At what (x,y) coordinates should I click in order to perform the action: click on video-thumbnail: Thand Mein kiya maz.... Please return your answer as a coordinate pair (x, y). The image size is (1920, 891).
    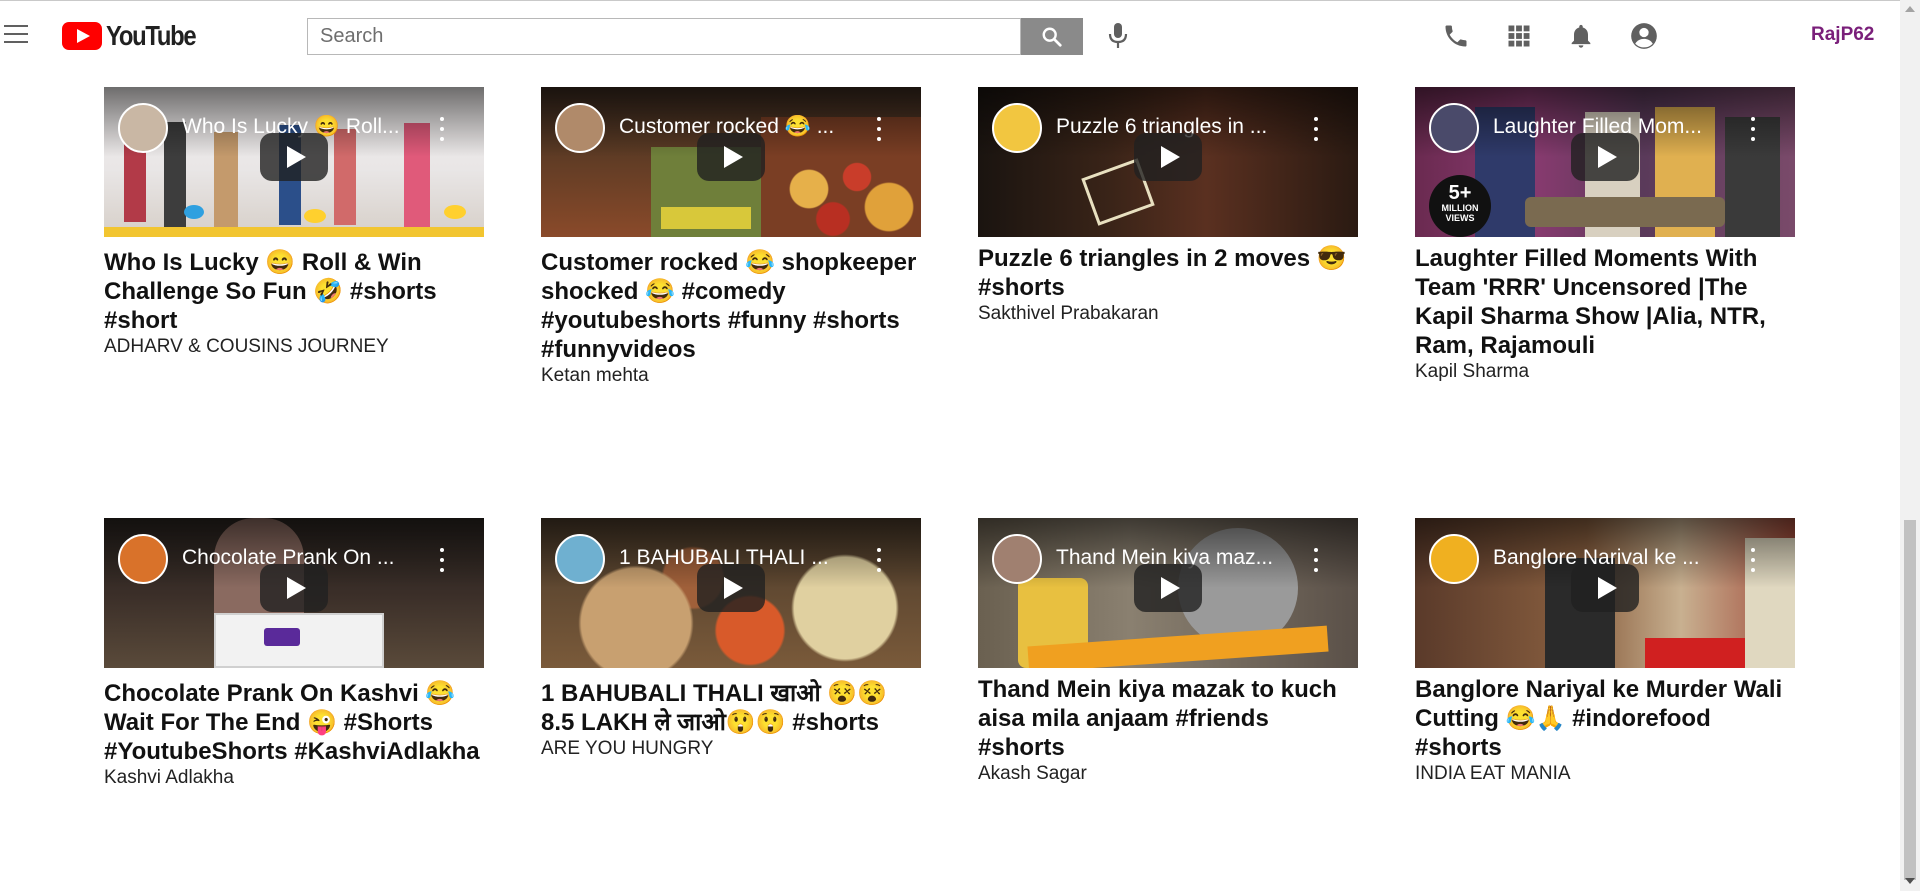
    Looking at the image, I should click on (1168, 593).